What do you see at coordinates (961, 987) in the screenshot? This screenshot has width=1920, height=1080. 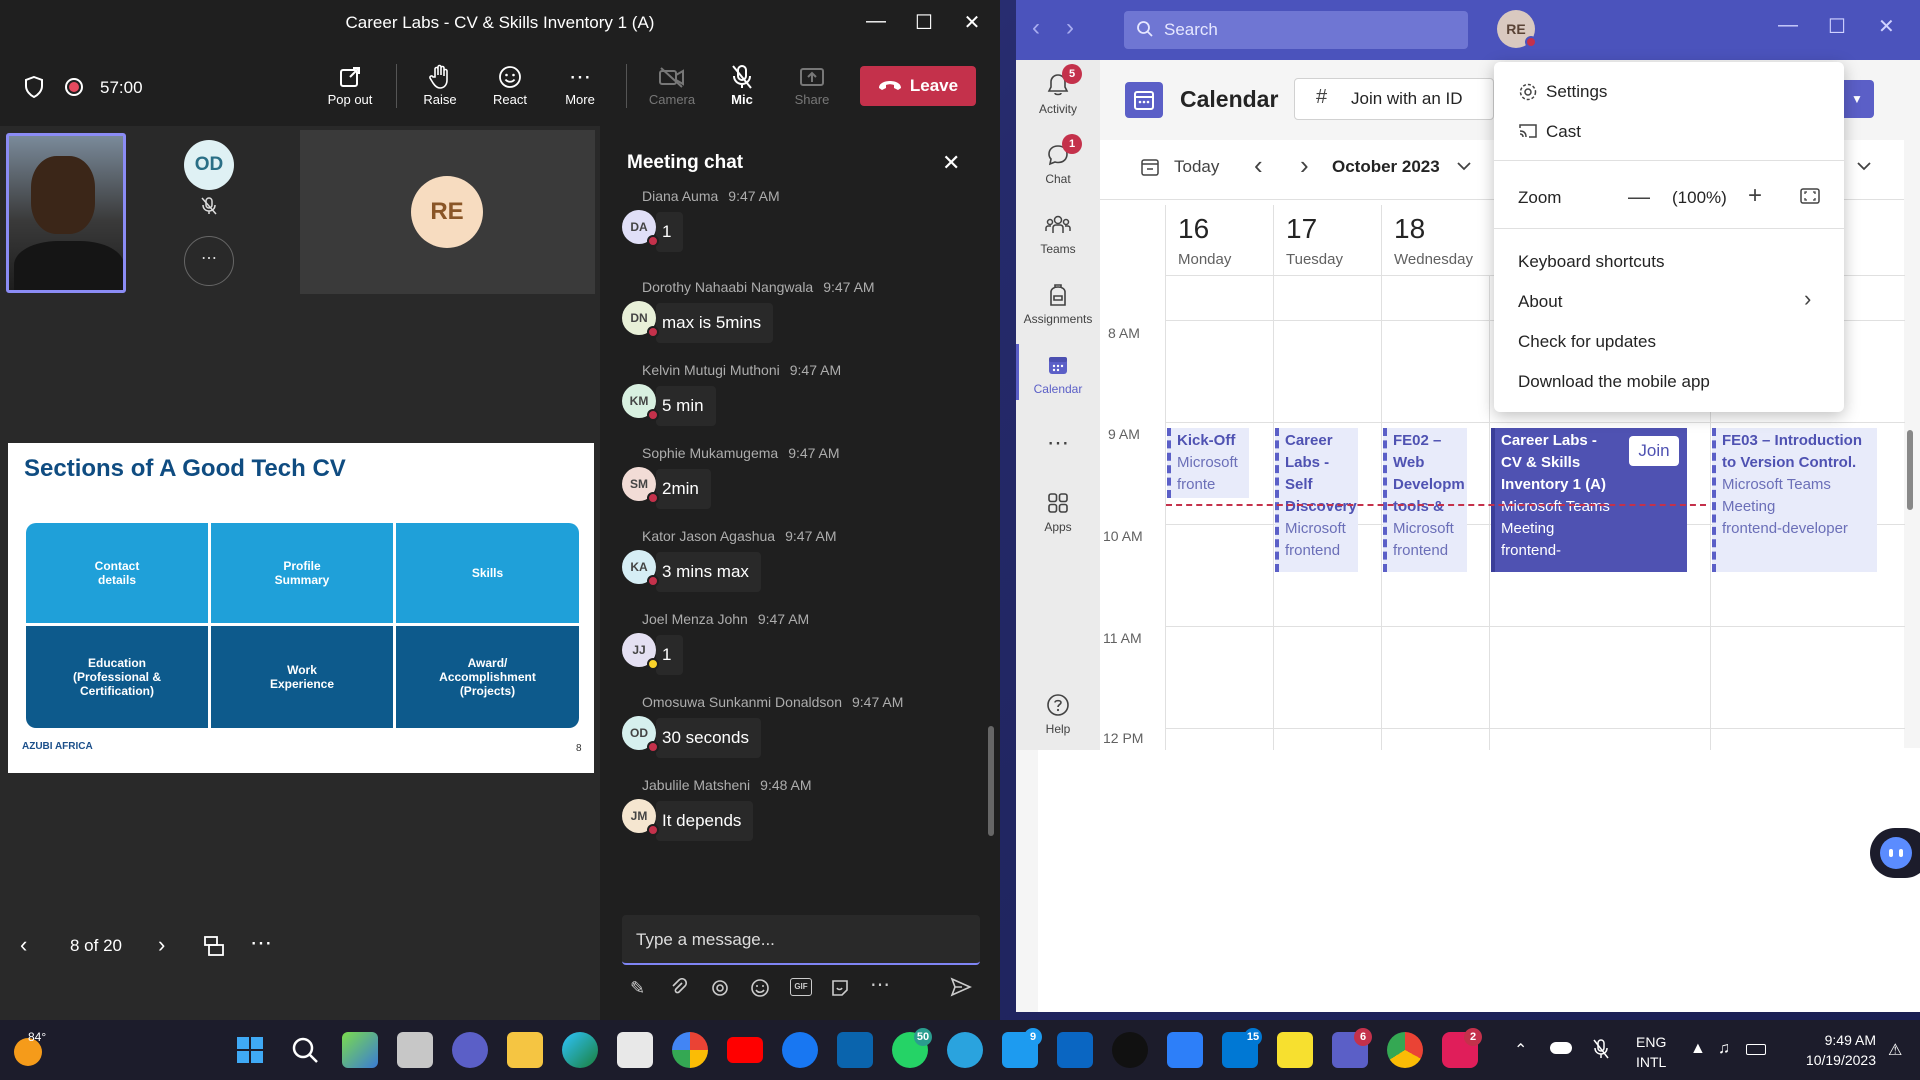 I see `send-icon` at bounding box center [961, 987].